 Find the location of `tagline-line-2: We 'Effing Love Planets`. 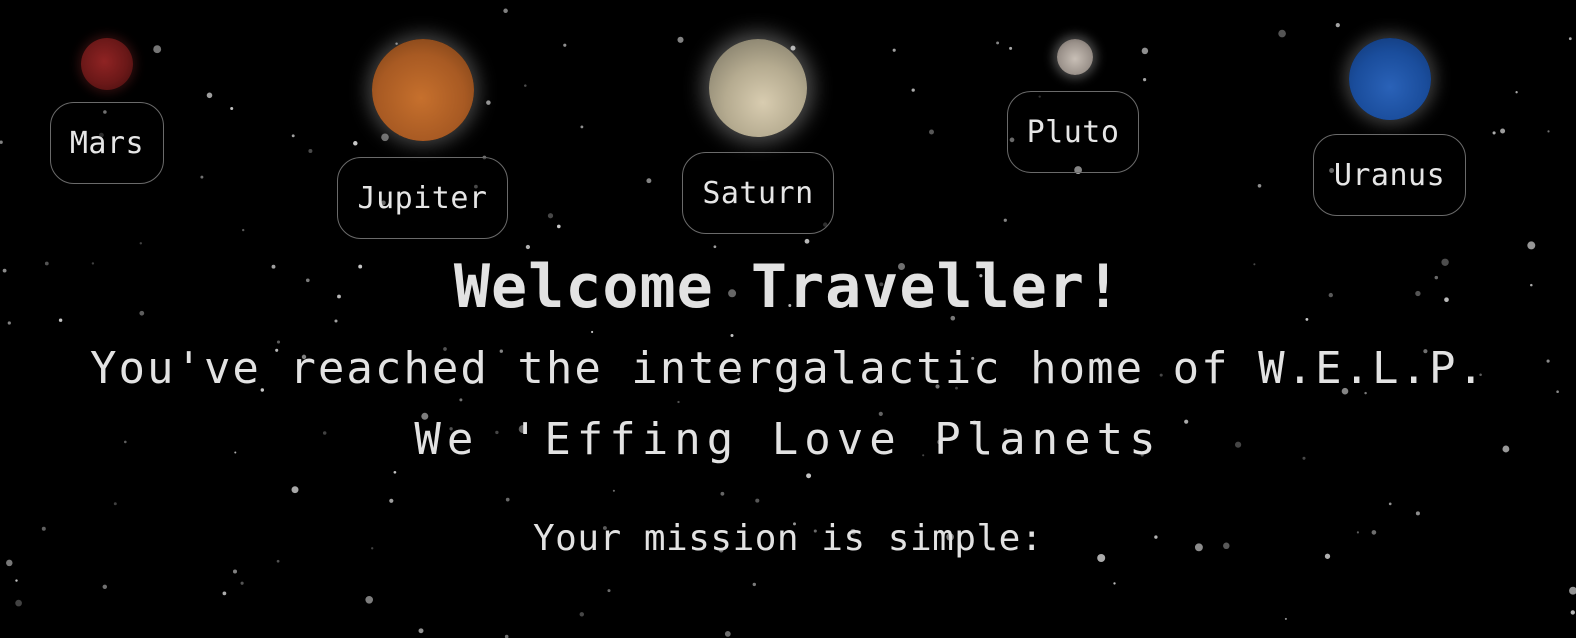

tagline-line-2: We 'Effing Love Planets is located at coordinates (788, 439).